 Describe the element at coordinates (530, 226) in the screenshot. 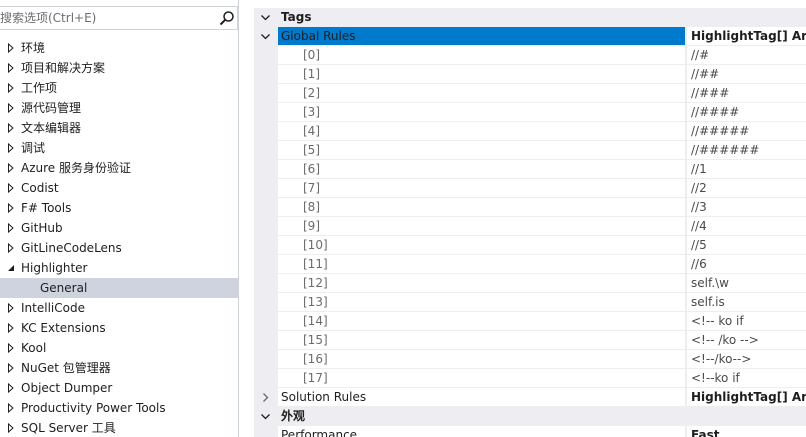

I see `array-item-row: [9]//4` at that location.